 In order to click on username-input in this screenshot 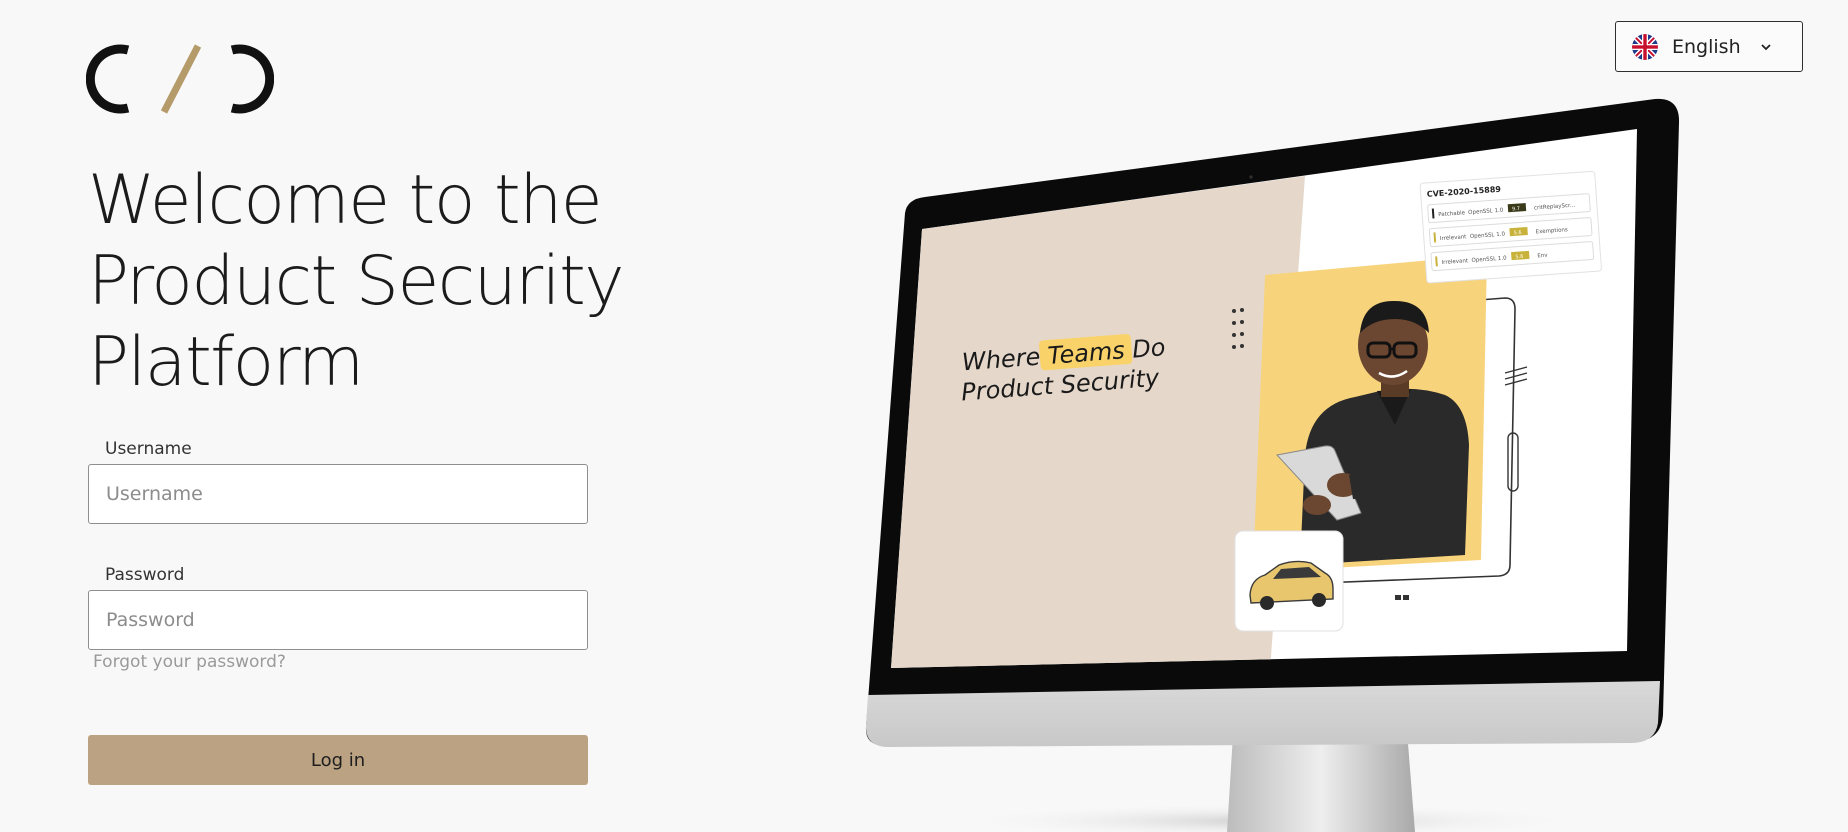, I will do `click(338, 494)`.